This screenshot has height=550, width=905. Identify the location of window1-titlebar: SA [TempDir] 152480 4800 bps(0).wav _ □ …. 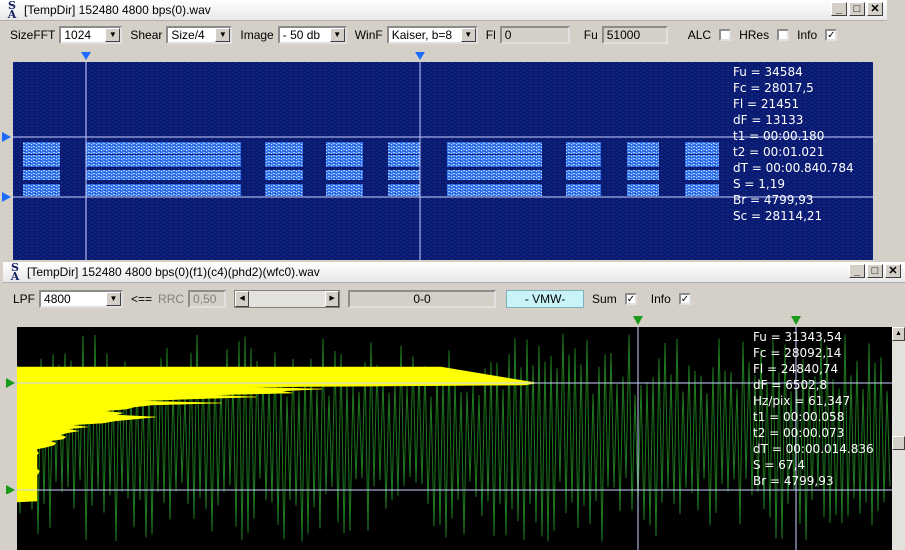
(443, 10).